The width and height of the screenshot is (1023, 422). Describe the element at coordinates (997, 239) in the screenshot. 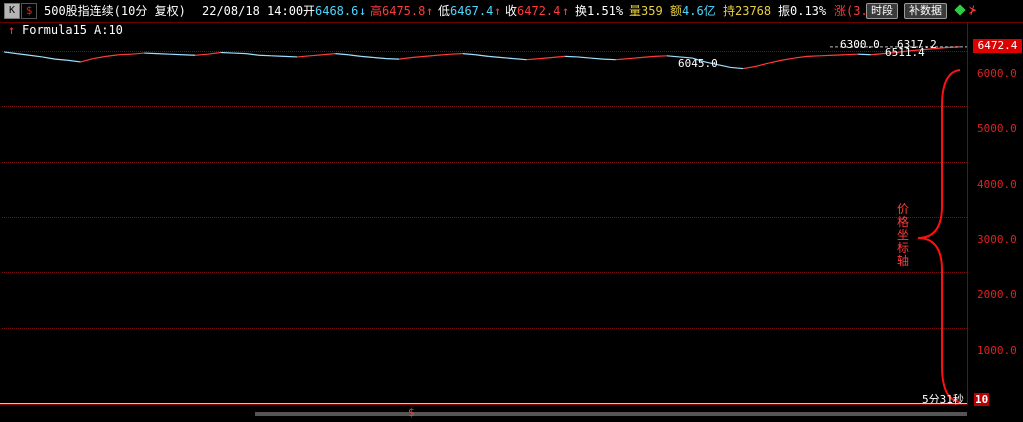

I see `y-tick-label: 3000.0` at that location.